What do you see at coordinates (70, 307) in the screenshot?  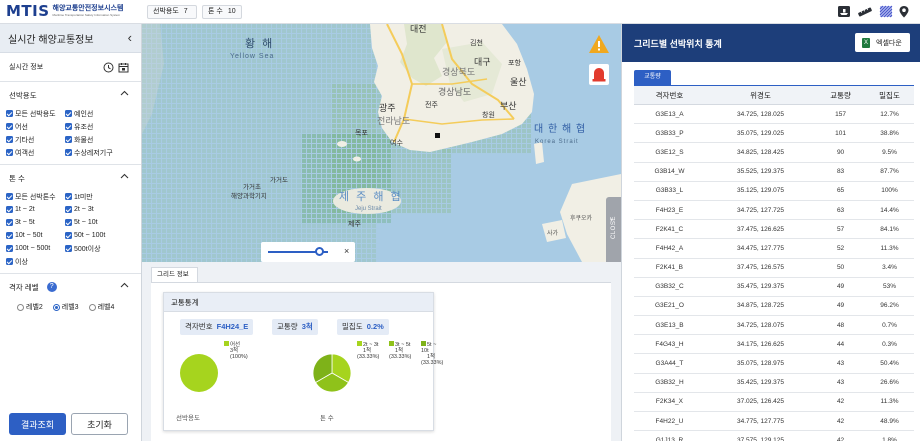 I see `radio-label: 레벨3` at bounding box center [70, 307].